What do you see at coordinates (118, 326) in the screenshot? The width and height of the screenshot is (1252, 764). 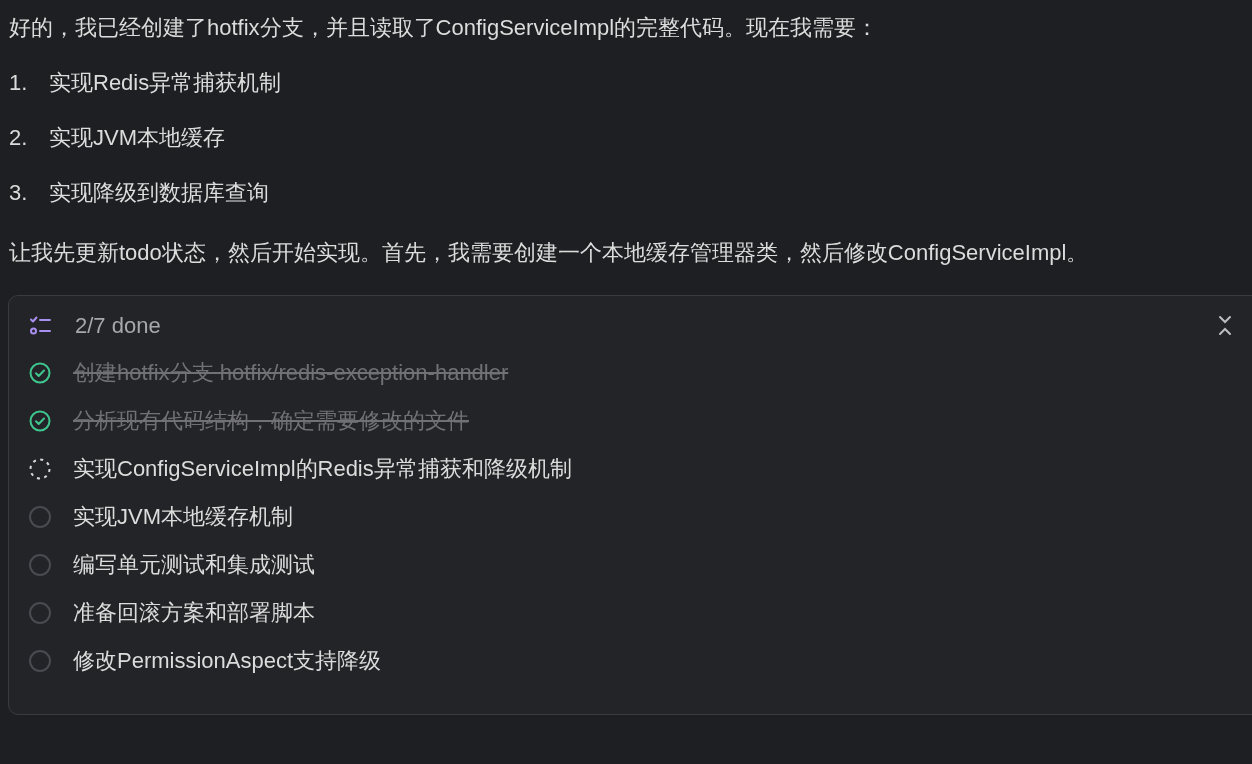 I see `todo-summary: 2/7 done` at bounding box center [118, 326].